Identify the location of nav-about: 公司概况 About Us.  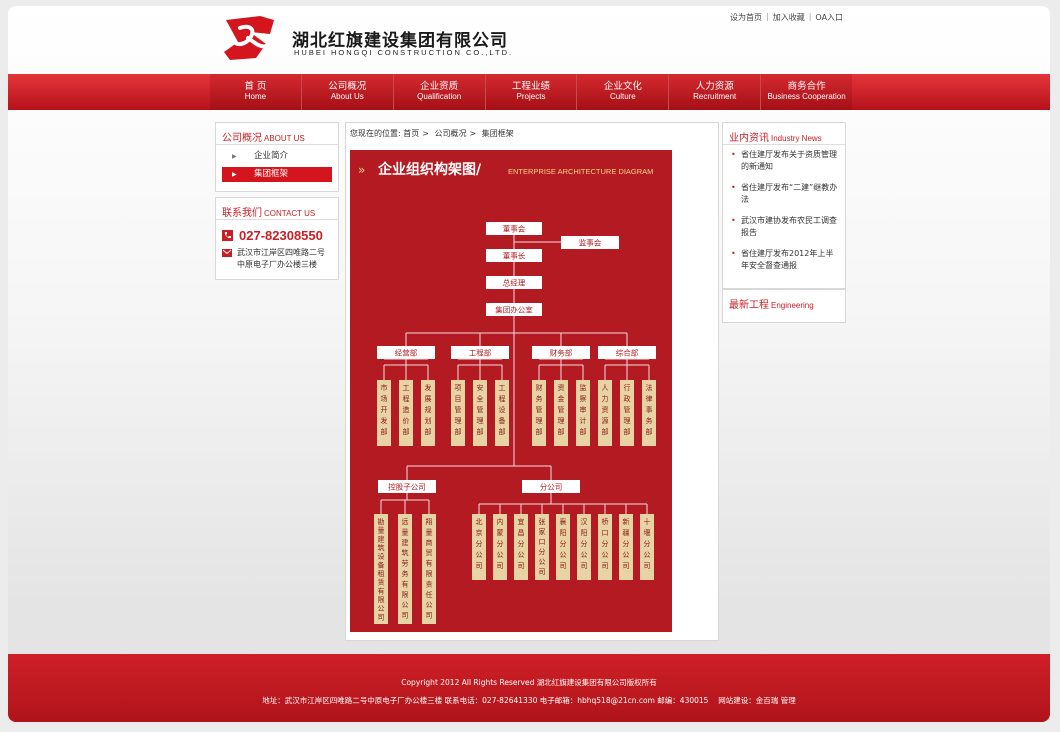
(348, 92).